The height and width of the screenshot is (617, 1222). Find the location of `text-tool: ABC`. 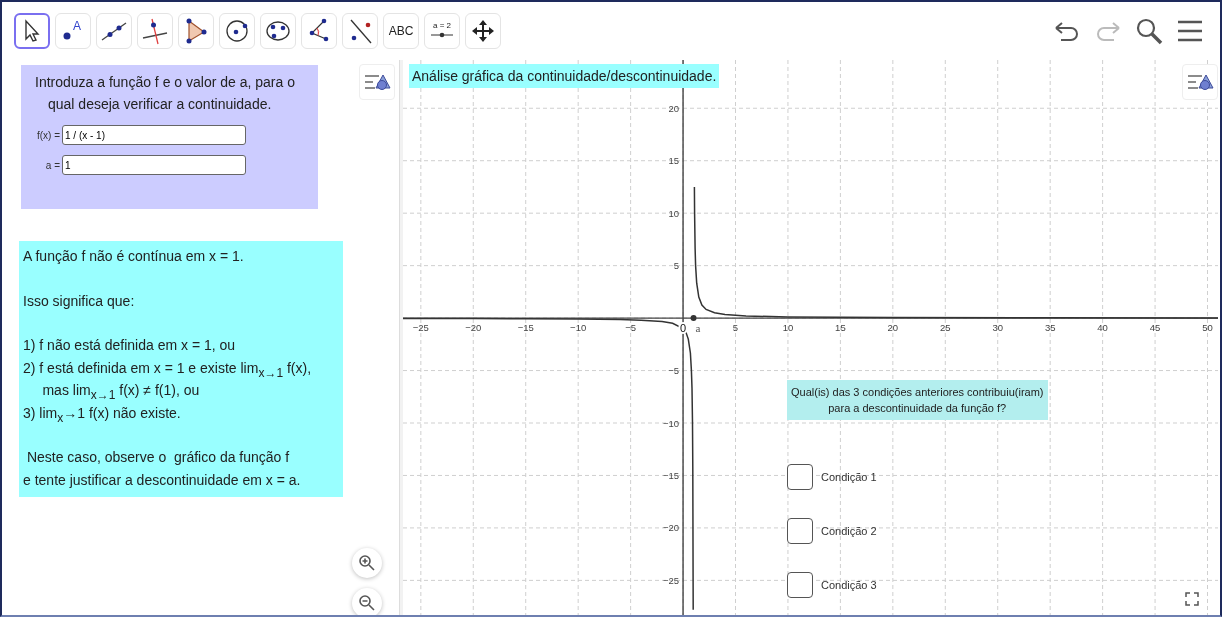

text-tool: ABC is located at coordinates (401, 31).